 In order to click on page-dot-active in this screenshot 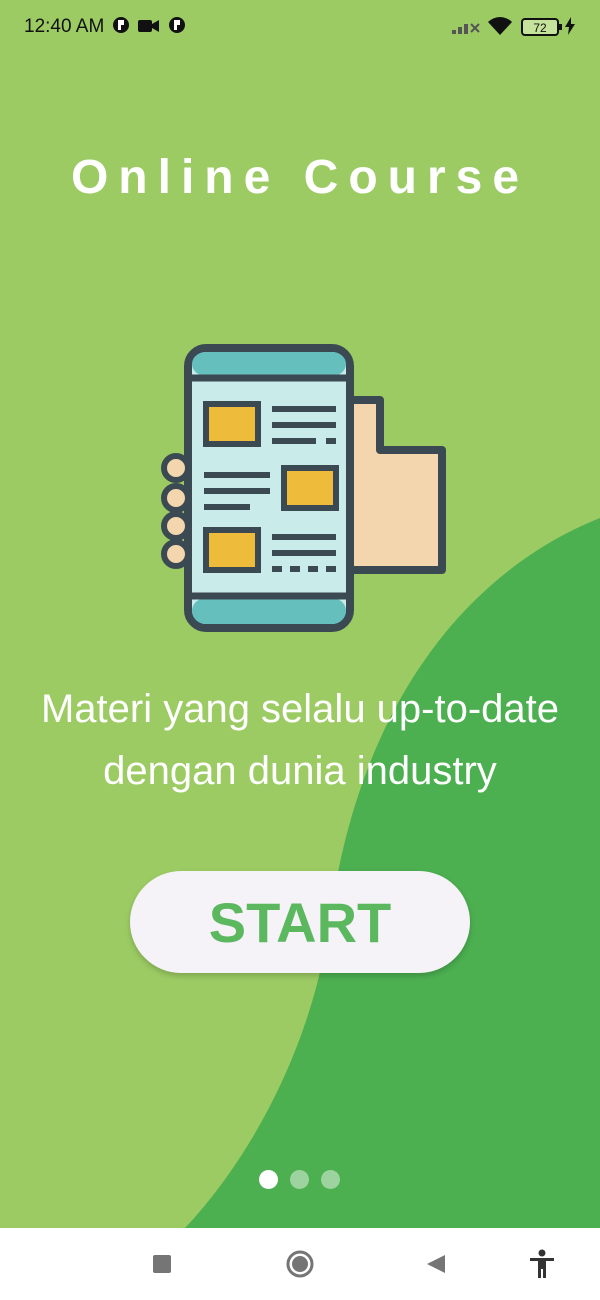, I will do `click(268, 1179)`.